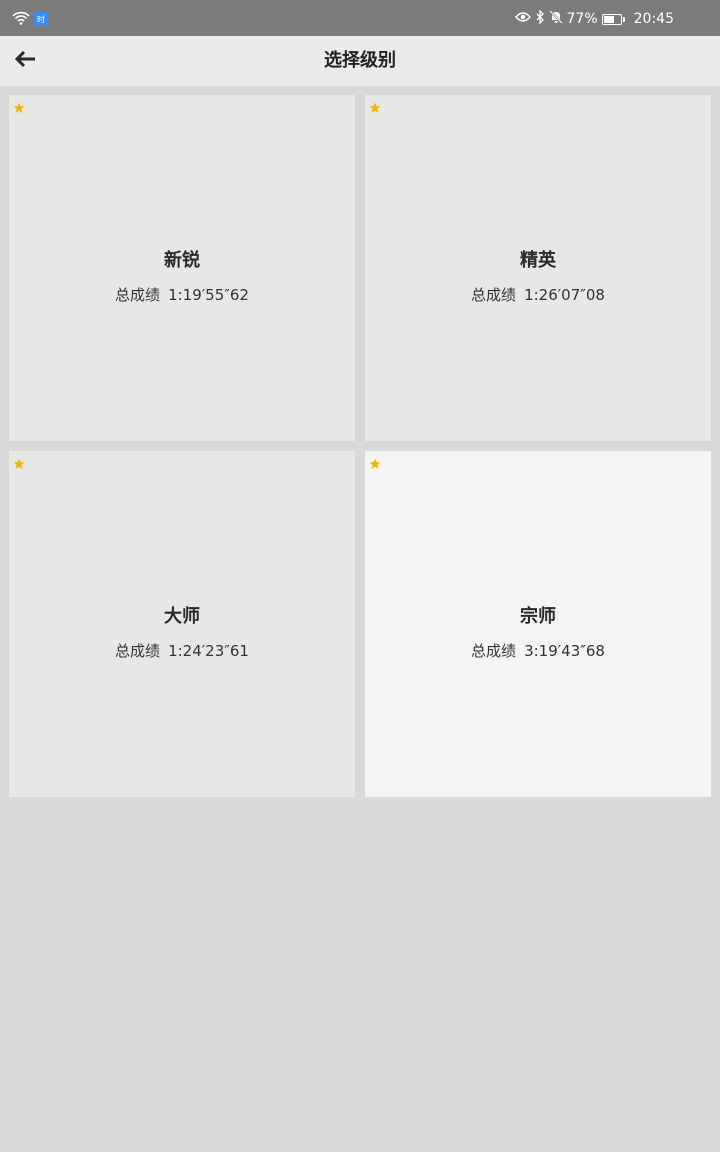  I want to click on level-score: 总成绩 1:26′07″08, so click(538, 295).